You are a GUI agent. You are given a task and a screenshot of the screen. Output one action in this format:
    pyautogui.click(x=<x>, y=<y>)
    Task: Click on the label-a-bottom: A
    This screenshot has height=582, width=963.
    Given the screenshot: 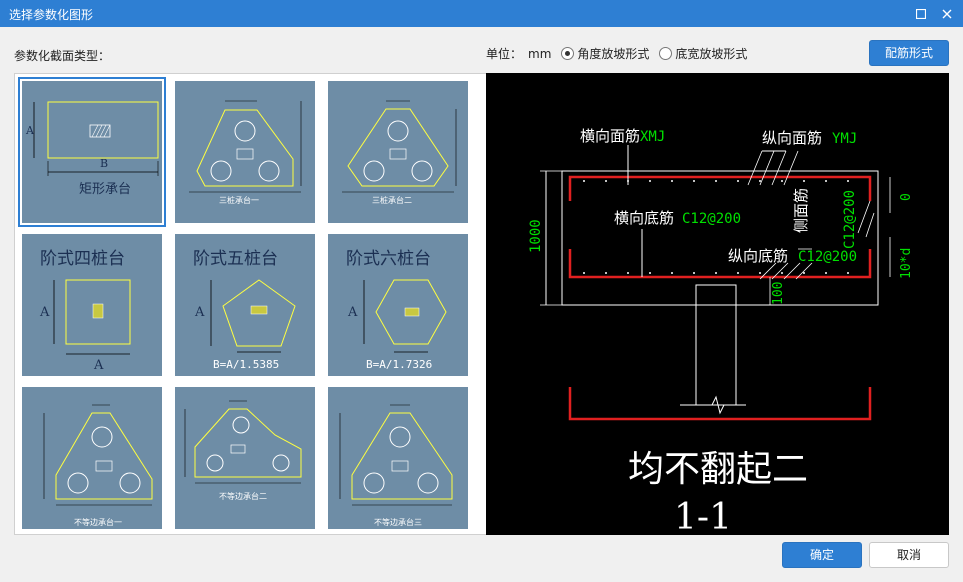 What is the action you would take?
    pyautogui.click(x=98, y=365)
    